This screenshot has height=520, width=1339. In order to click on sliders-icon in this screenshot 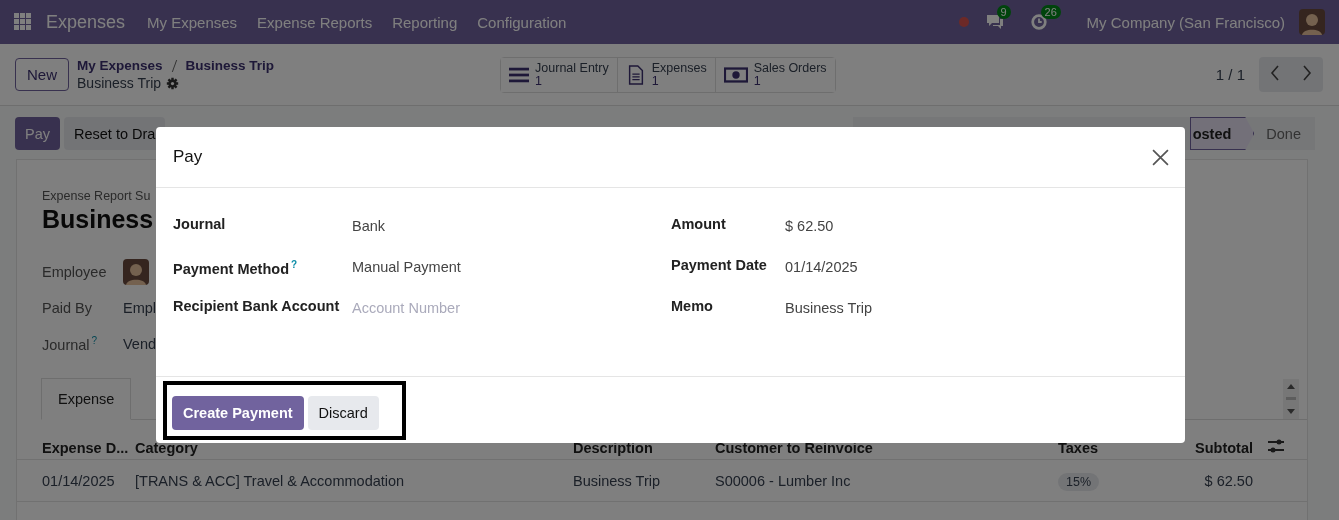, I will do `click(1276, 446)`.